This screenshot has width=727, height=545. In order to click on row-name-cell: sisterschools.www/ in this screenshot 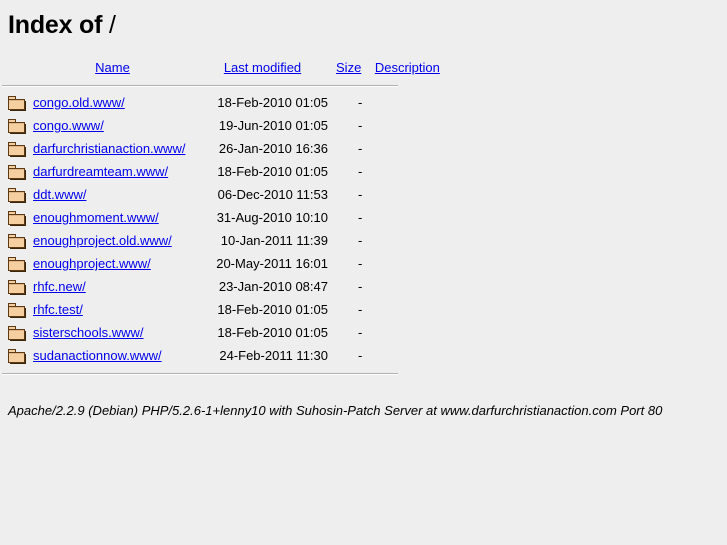, I will do `click(112, 332)`.